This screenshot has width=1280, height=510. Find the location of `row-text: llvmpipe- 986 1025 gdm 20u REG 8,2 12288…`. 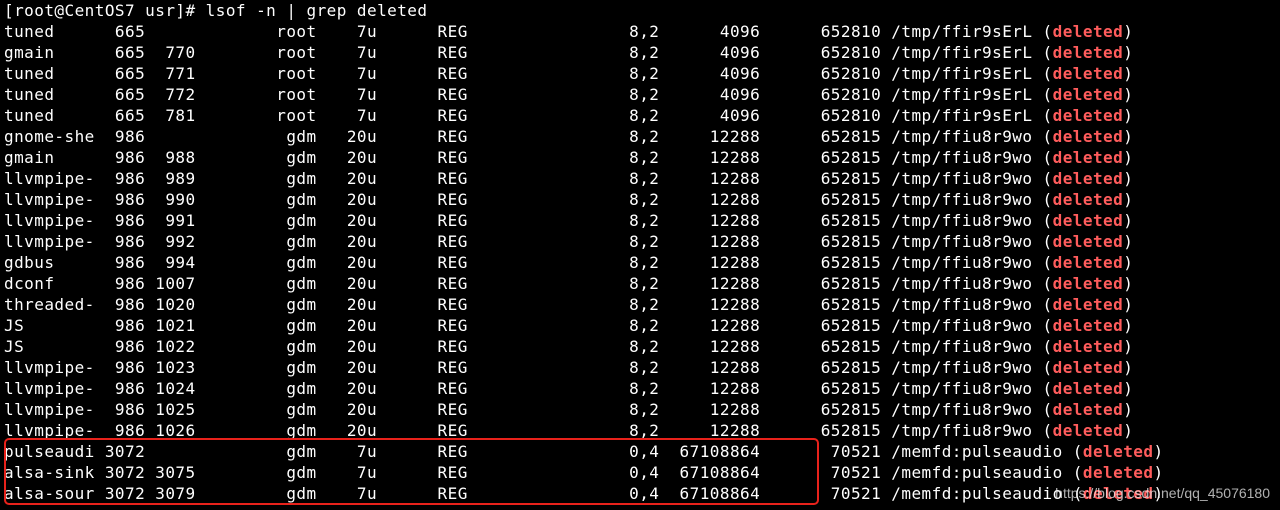

row-text: llvmpipe- 986 1025 gdm 20u REG 8,2 12288… is located at coordinates (528, 409).